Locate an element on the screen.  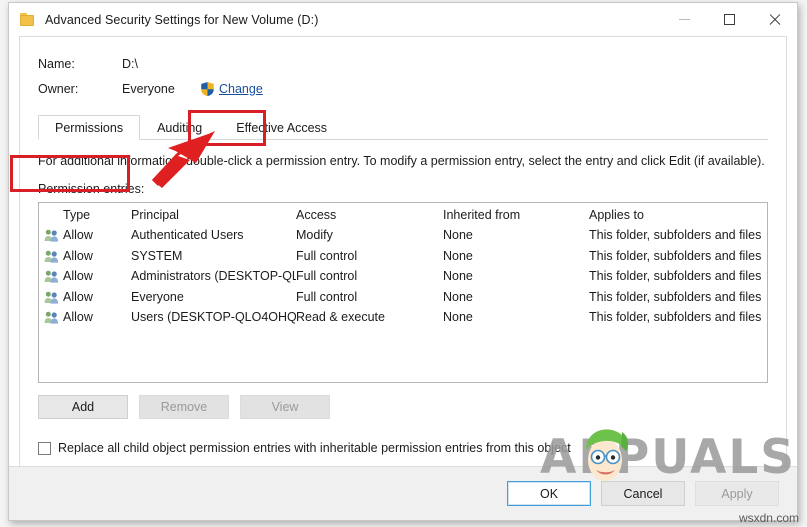
list-action-buttons: Add Remove View is located at coordinates (403, 407).